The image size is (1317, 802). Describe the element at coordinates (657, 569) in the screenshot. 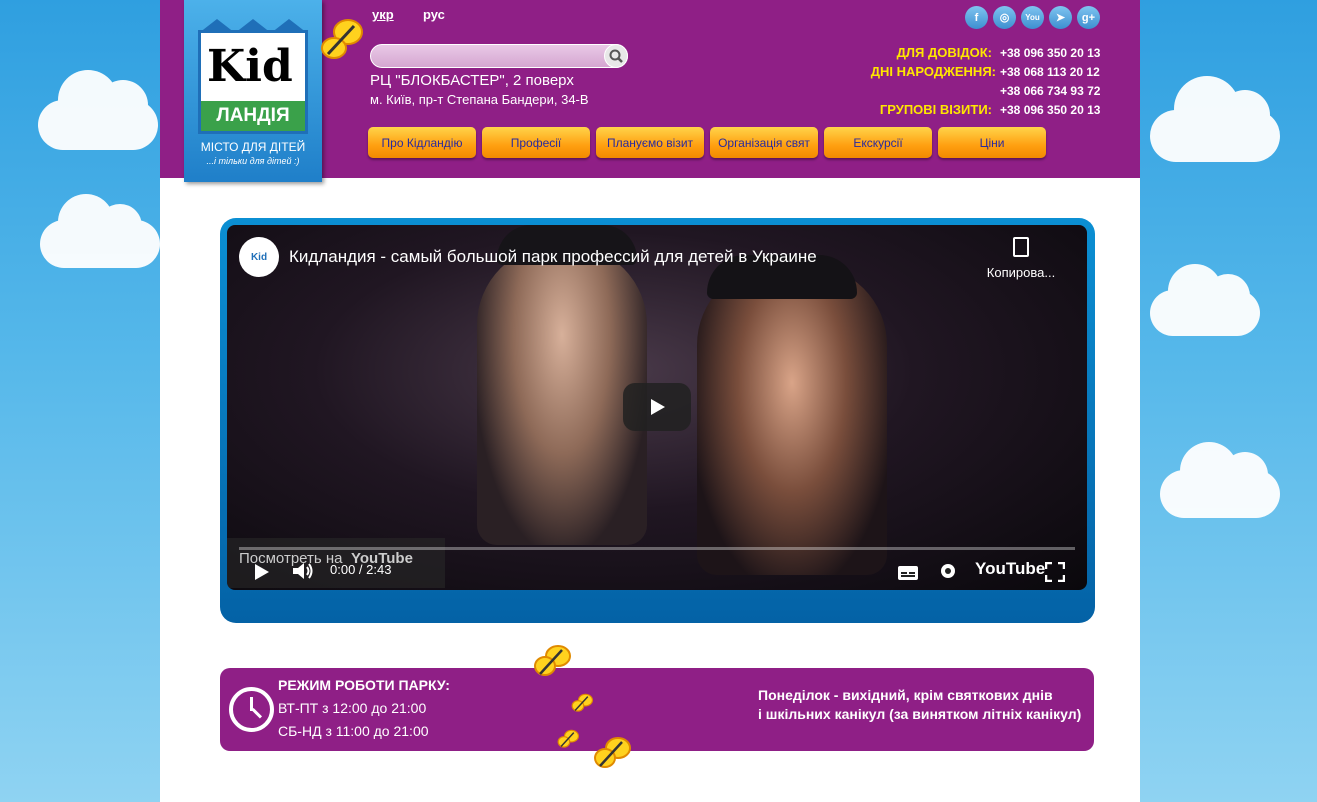

I see `video-controls: 0:00 / 2:43 YouTube` at that location.